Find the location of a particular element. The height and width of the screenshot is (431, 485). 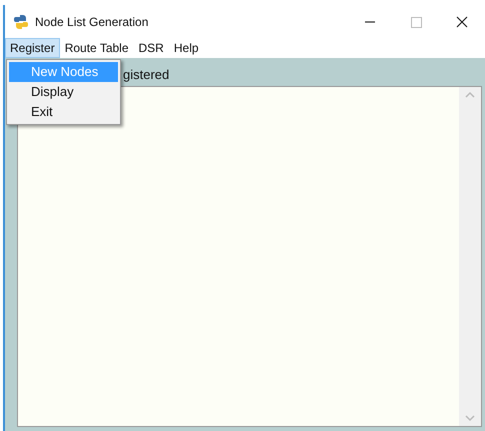

menu-item: Route Table is located at coordinates (97, 48).